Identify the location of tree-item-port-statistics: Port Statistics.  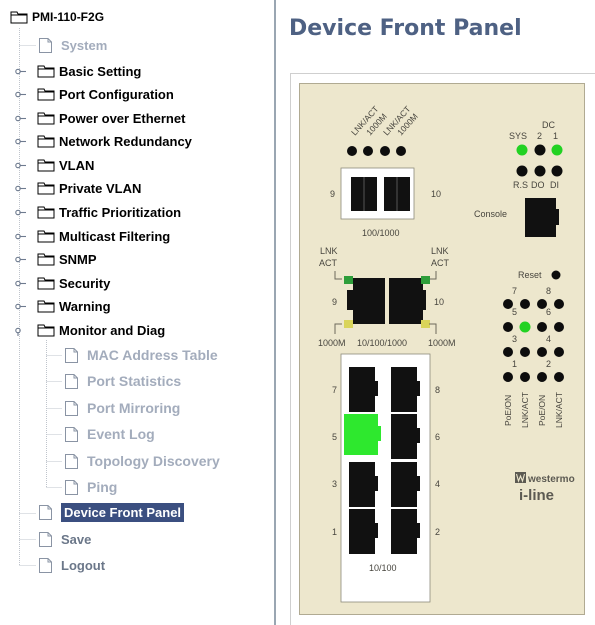
(122, 381).